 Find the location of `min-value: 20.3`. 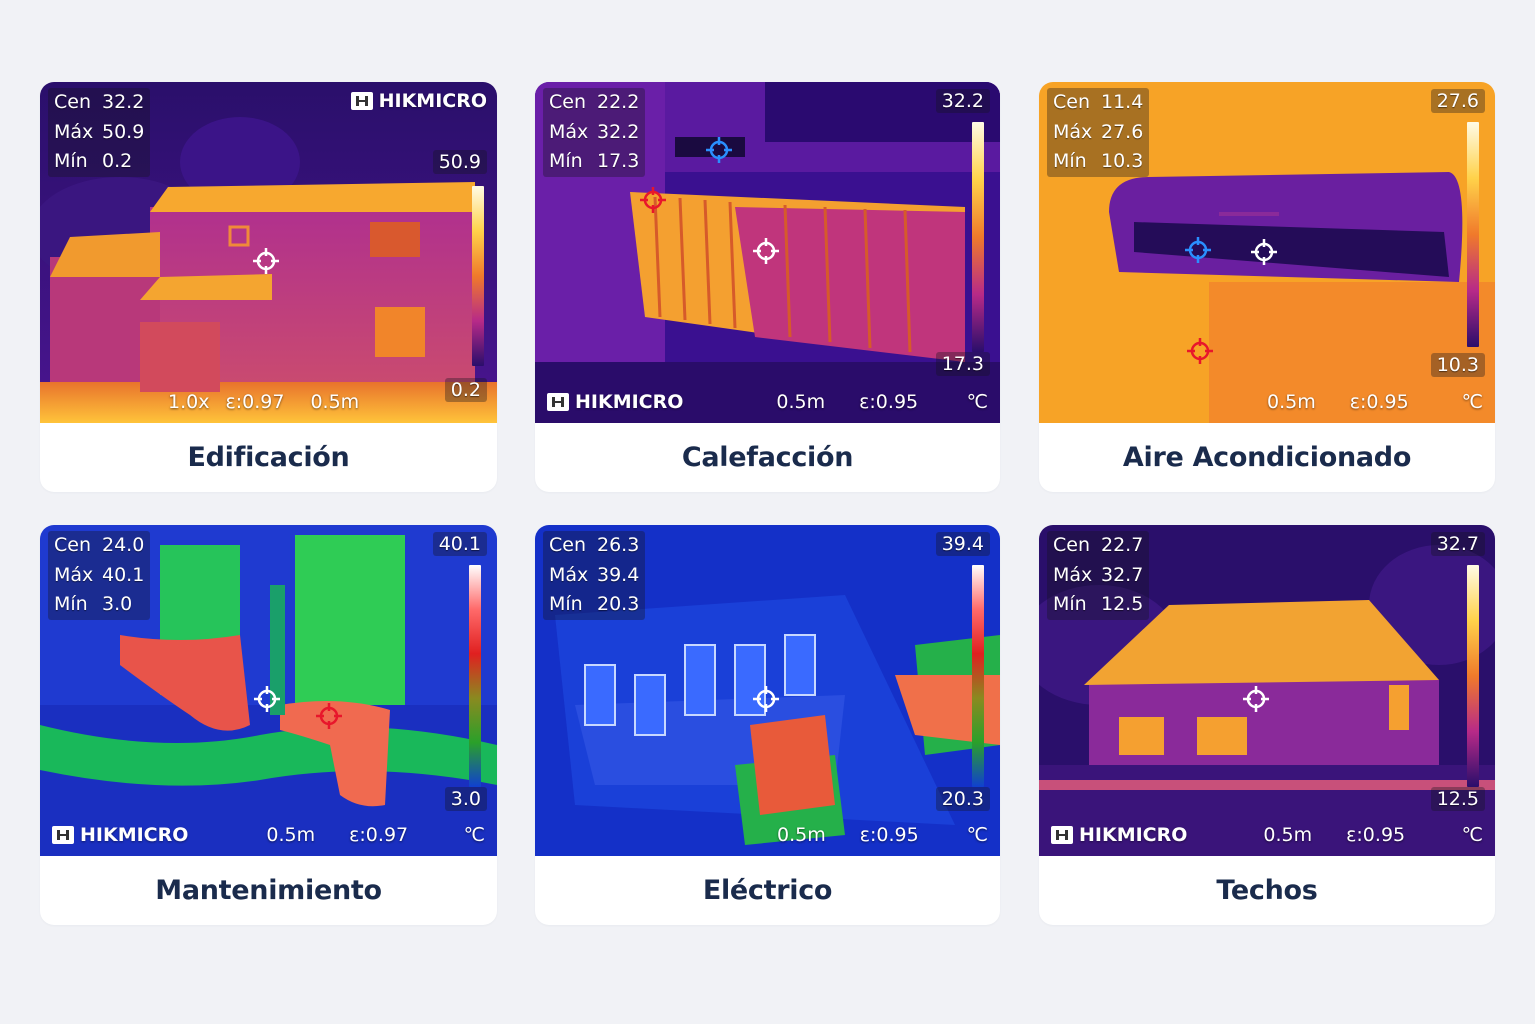

min-value: 20.3 is located at coordinates (618, 604).